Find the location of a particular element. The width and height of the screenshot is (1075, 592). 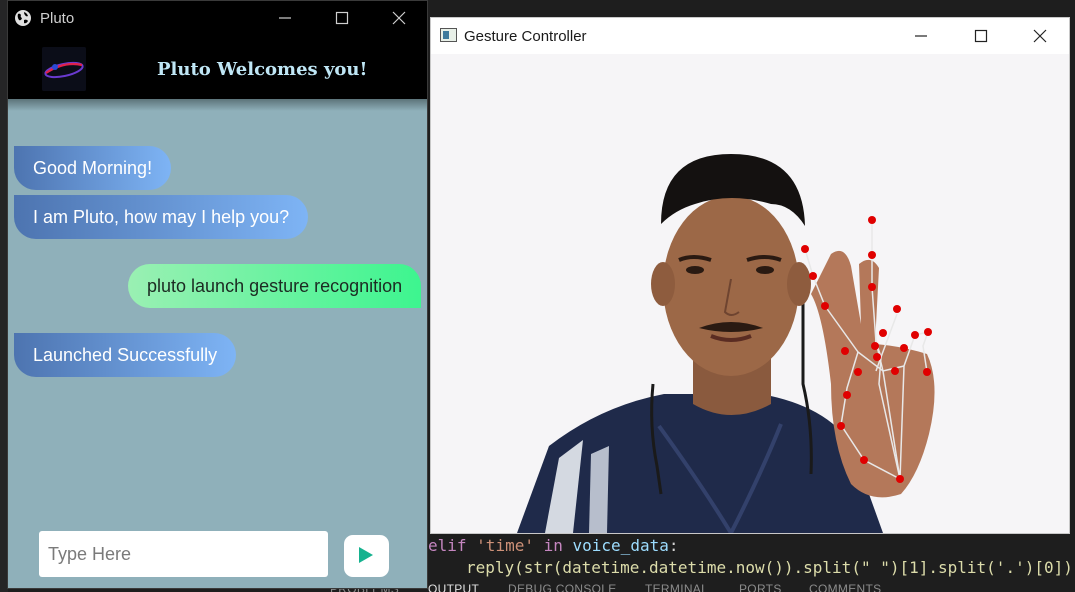

tab-output: OUTPUT is located at coordinates (453, 587).